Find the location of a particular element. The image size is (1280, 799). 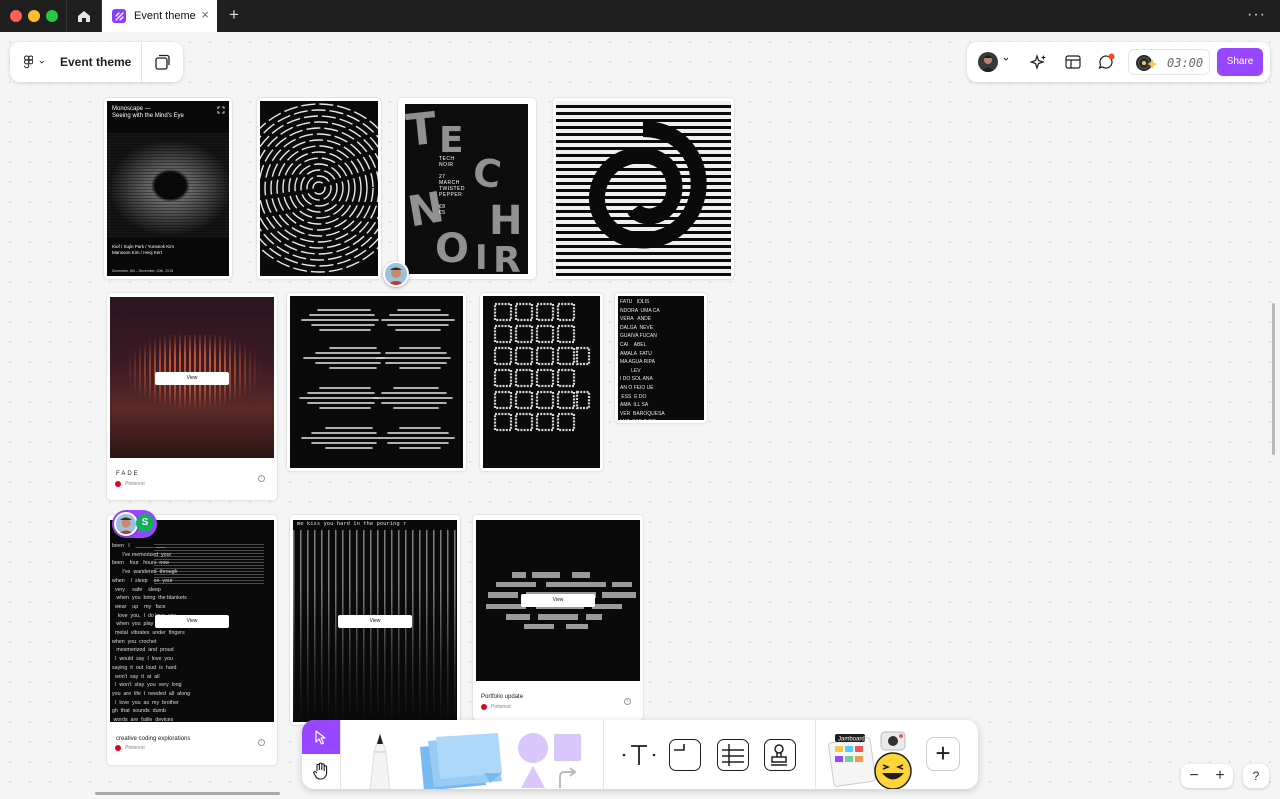

help-button: ? is located at coordinates (1256, 776).